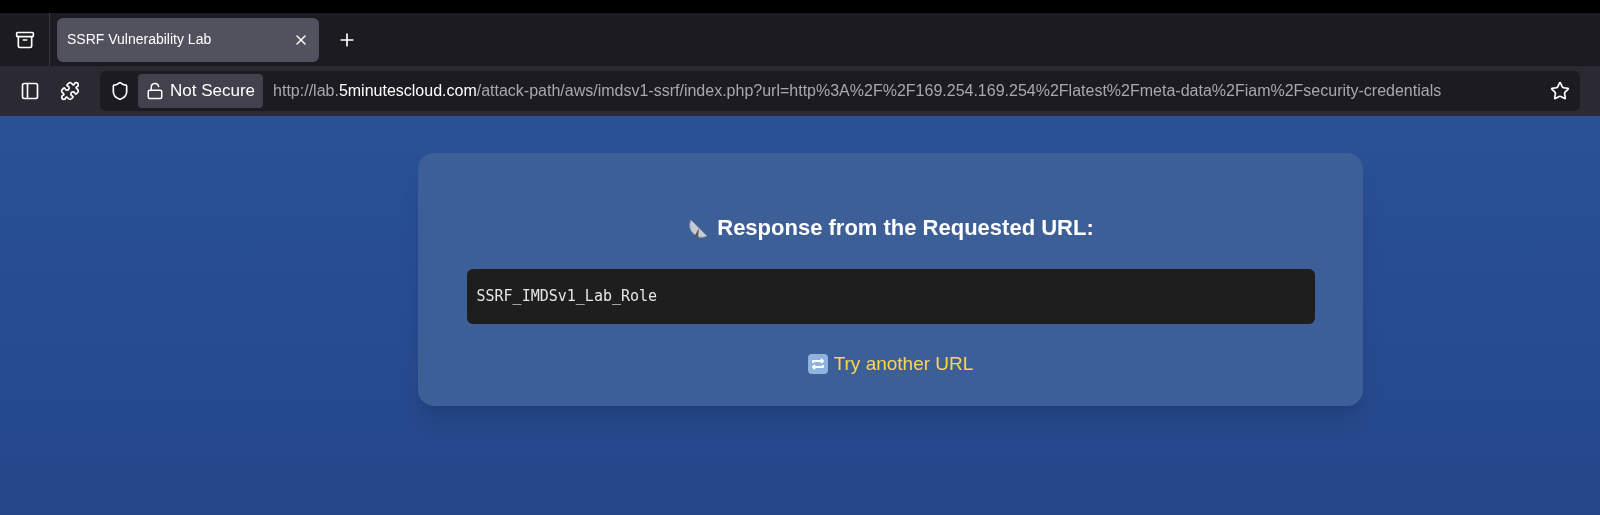 This screenshot has height=515, width=1600. What do you see at coordinates (905, 228) in the screenshot?
I see `response-heading: Response from the Requested URL:` at bounding box center [905, 228].